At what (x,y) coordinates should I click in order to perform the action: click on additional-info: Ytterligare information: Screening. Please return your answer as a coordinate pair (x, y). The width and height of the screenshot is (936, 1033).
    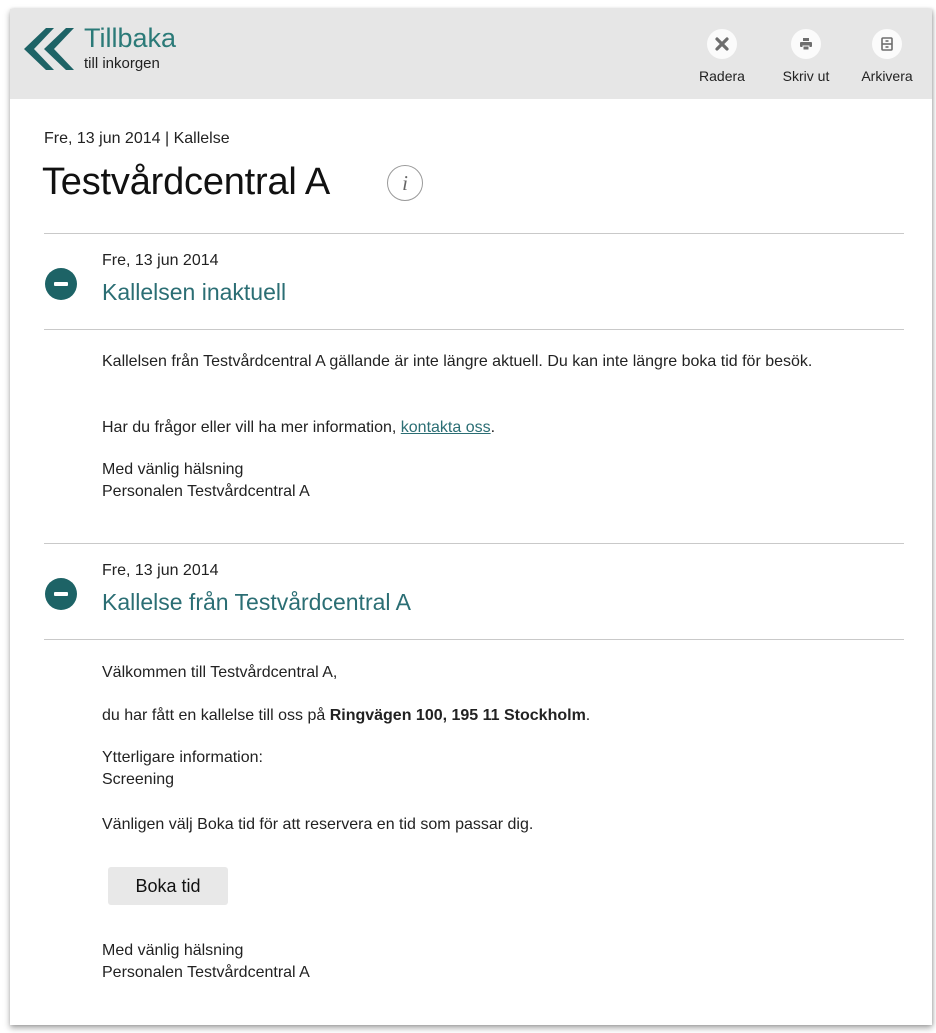
    Looking at the image, I should click on (502, 769).